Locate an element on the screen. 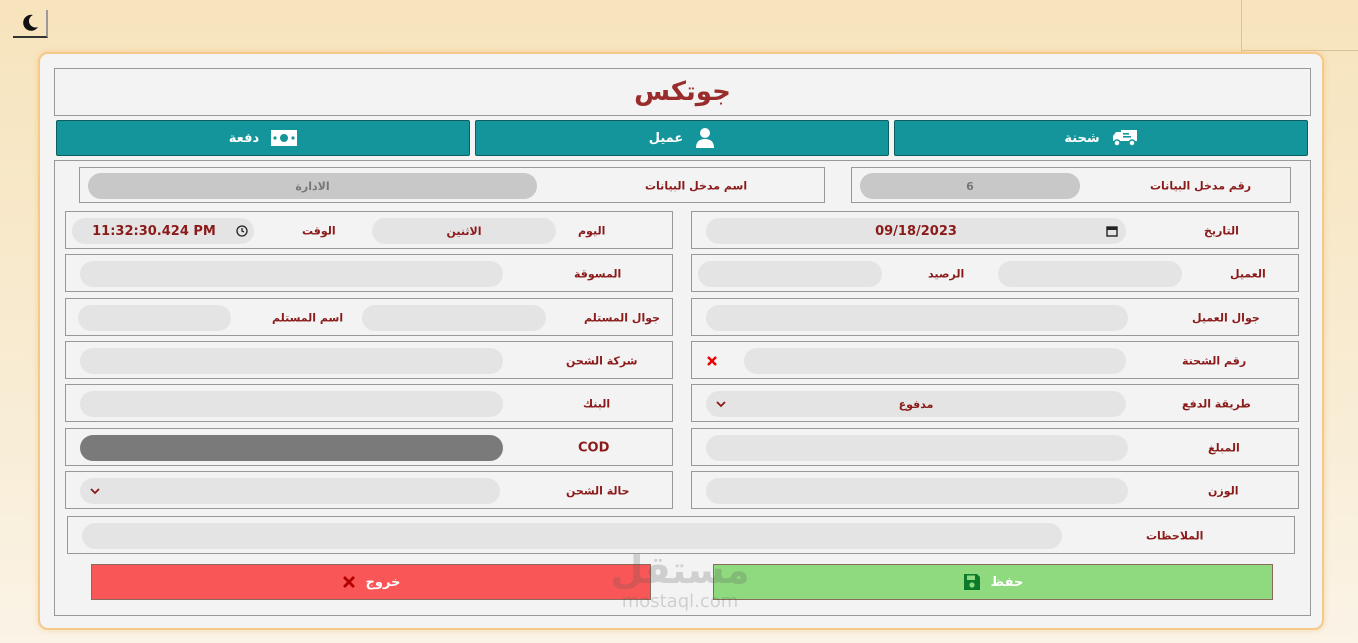  shipping-status-row: حالة الشحن is located at coordinates (369, 490).